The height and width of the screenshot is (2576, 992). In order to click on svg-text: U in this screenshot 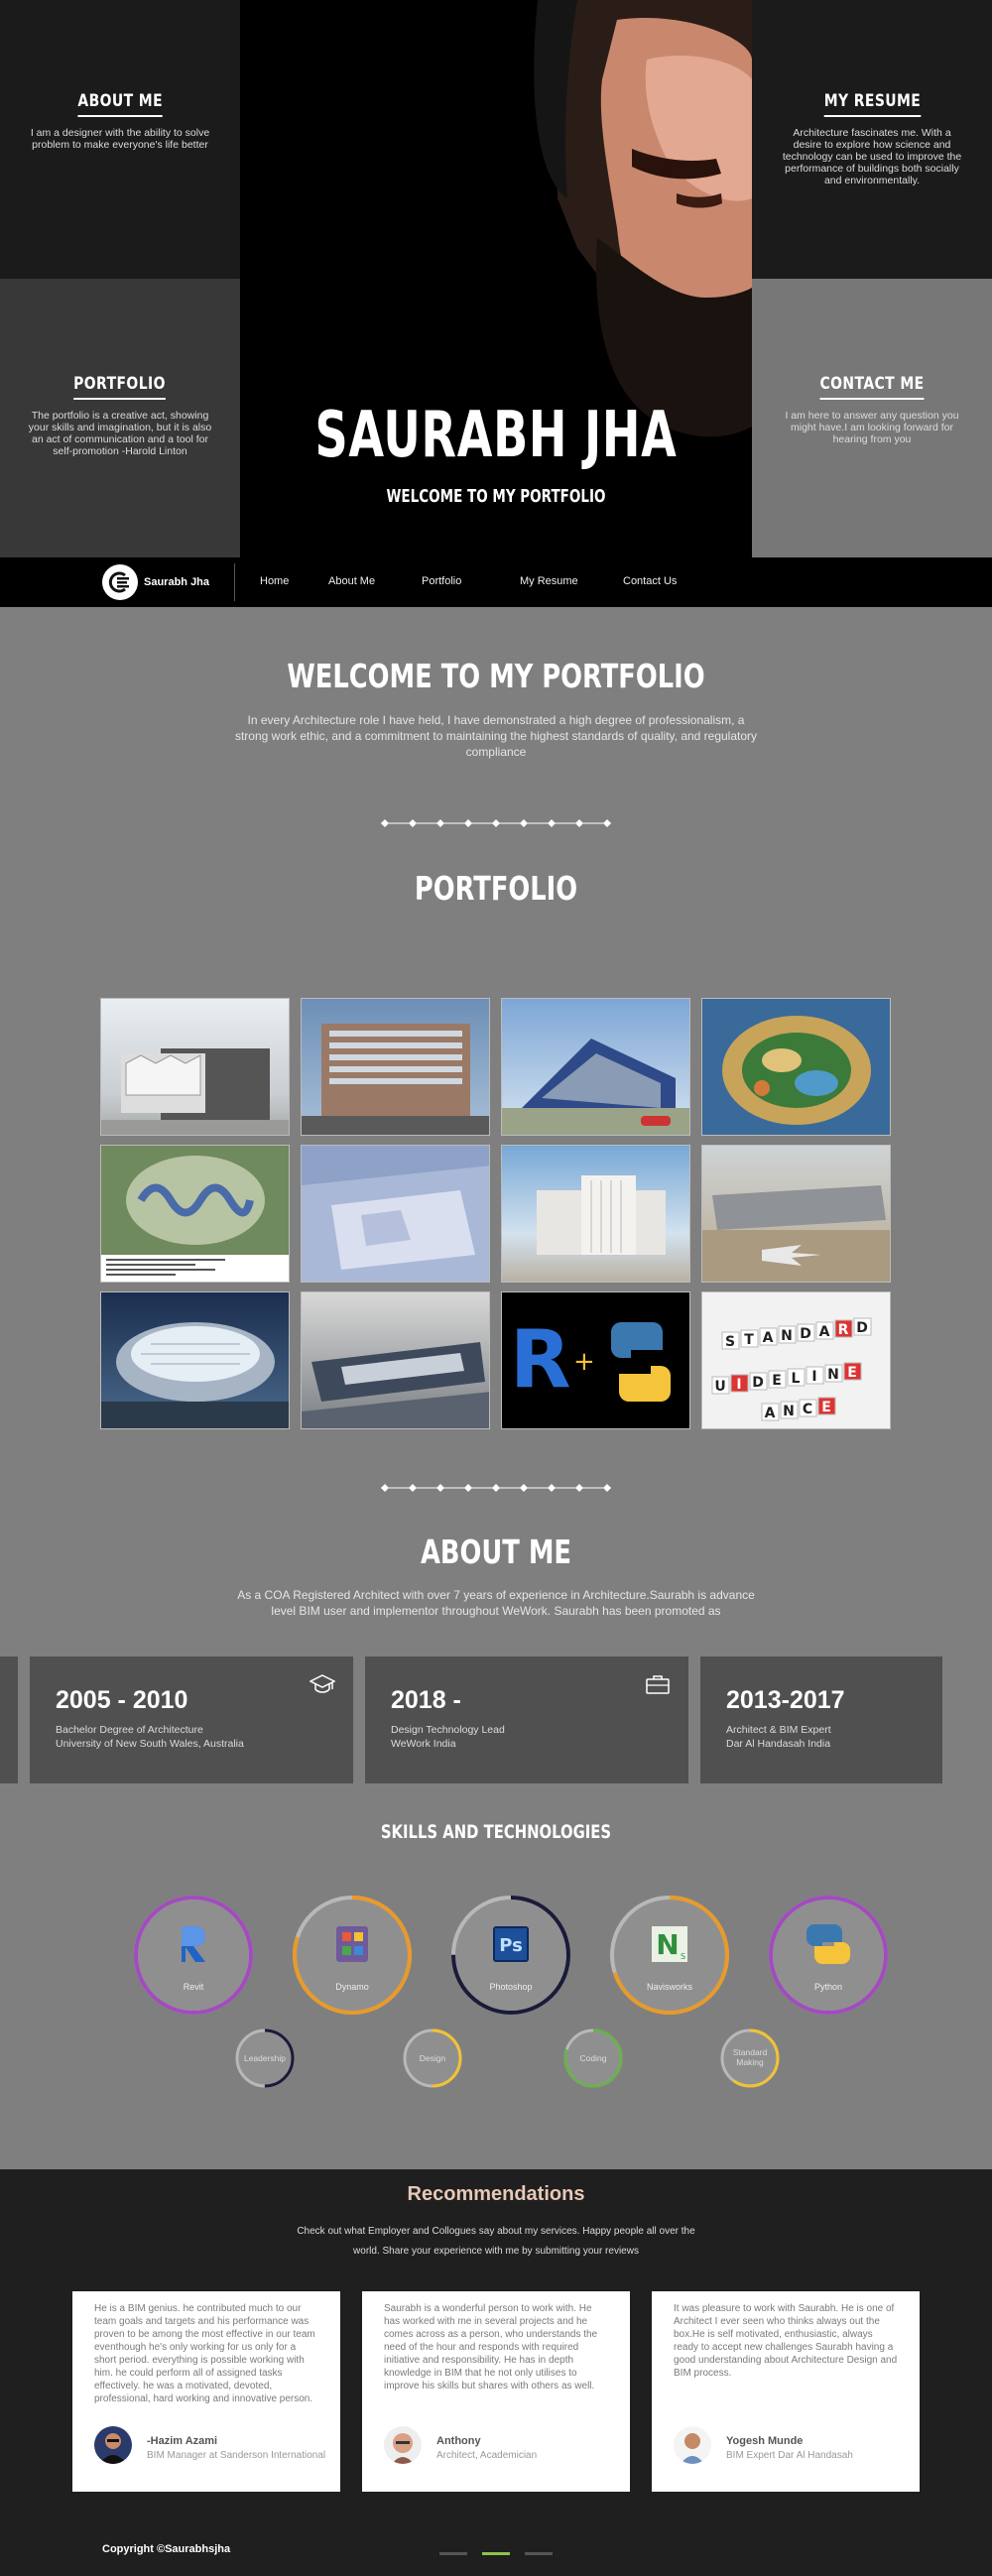, I will do `click(719, 1387)`.